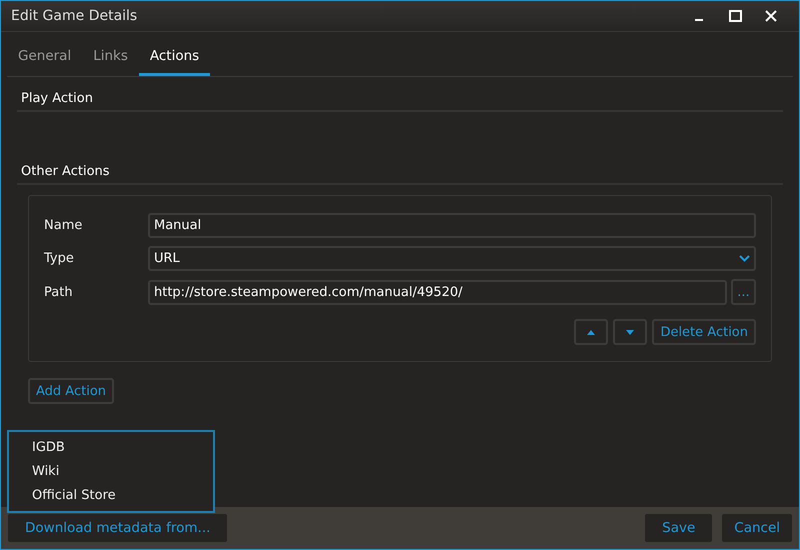 This screenshot has width=800, height=550. What do you see at coordinates (59, 258) in the screenshot?
I see `field-label: Type` at bounding box center [59, 258].